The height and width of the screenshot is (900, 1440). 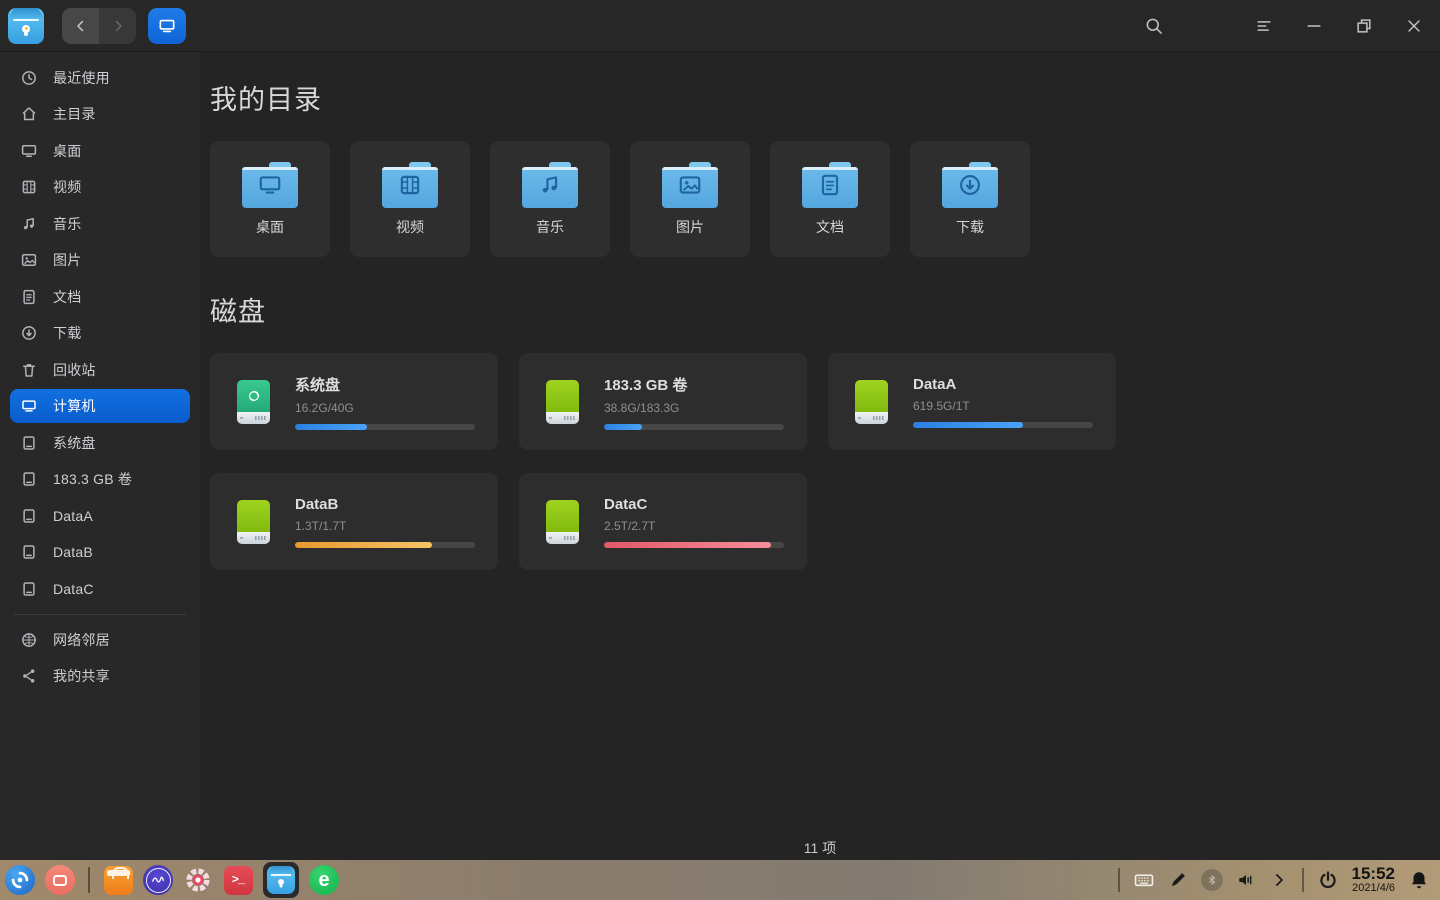 I want to click on sidebar-item-label: 回收站, so click(x=74, y=369).